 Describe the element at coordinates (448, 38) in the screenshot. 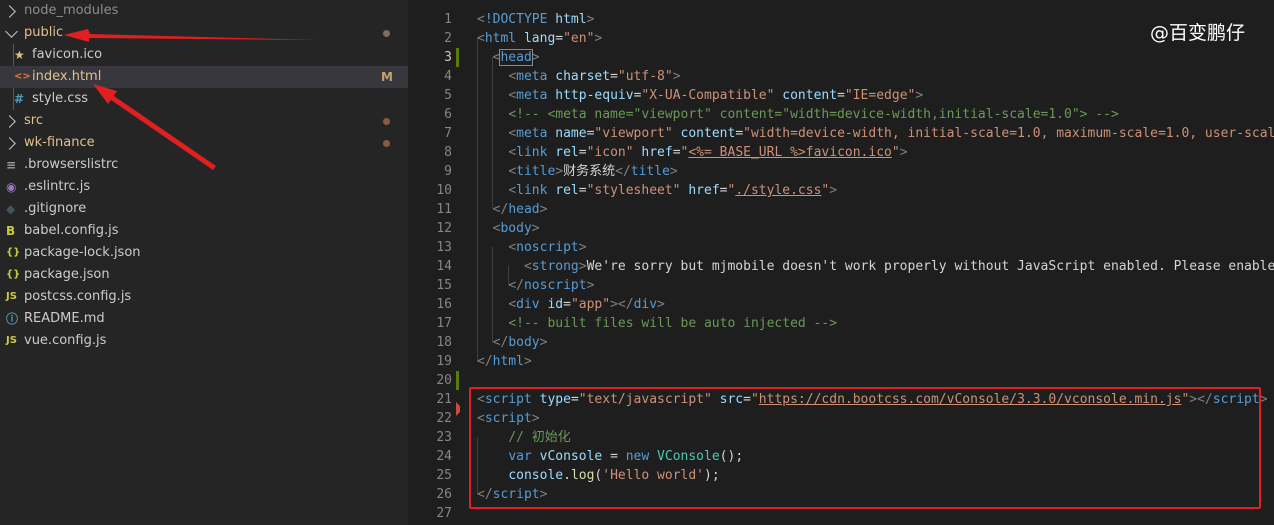

I see `line-number: 2` at that location.